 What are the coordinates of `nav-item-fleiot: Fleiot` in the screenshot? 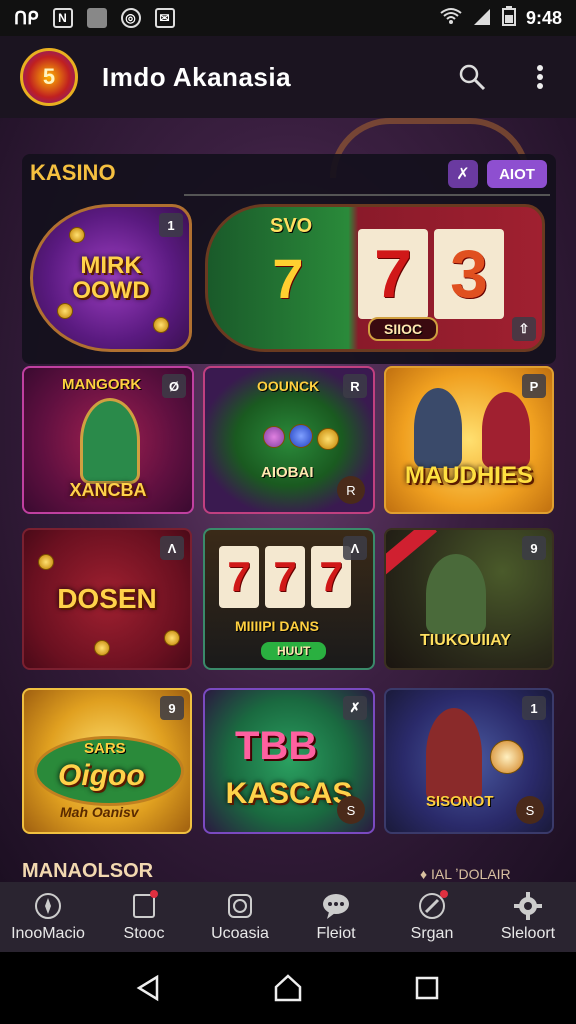 It's located at (336, 917).